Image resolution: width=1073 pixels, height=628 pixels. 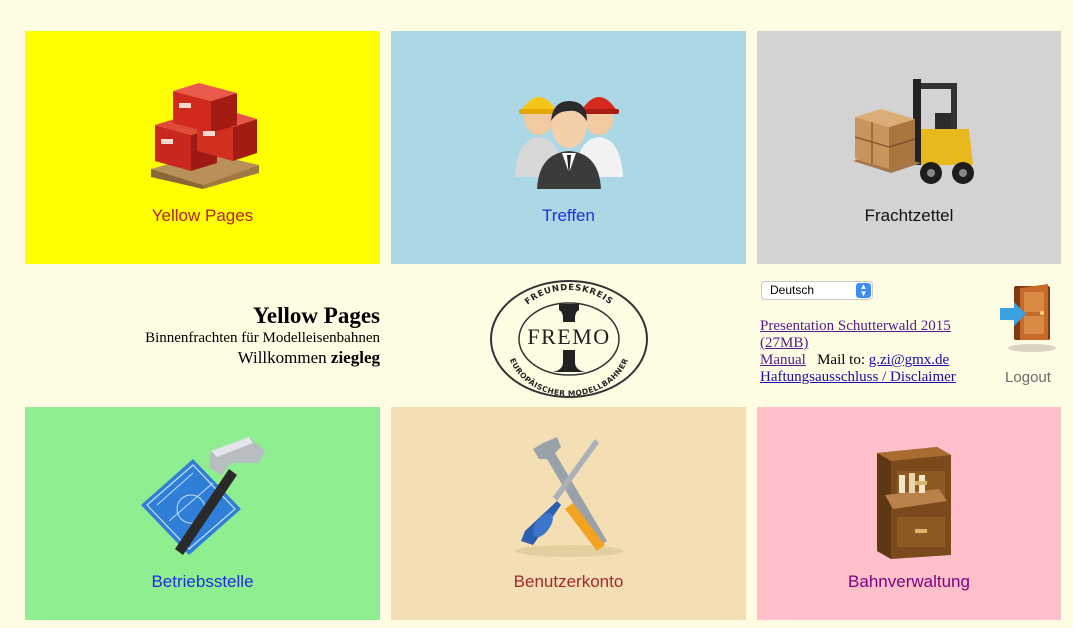 I want to click on welcome-prefix: Willkommen, so click(x=282, y=357).